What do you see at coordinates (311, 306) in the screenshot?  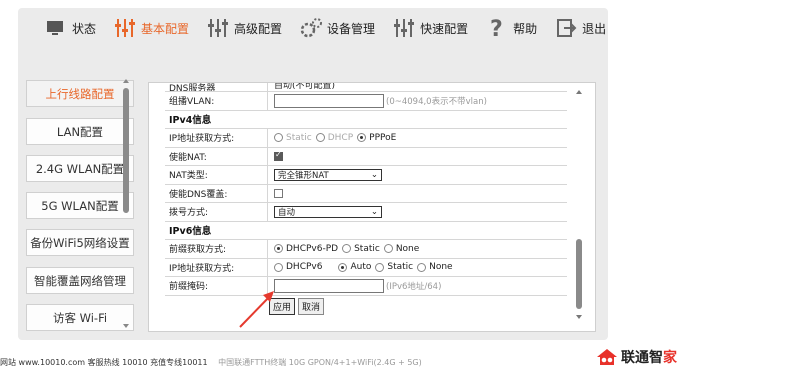 I see `cancel-button: 取消` at bounding box center [311, 306].